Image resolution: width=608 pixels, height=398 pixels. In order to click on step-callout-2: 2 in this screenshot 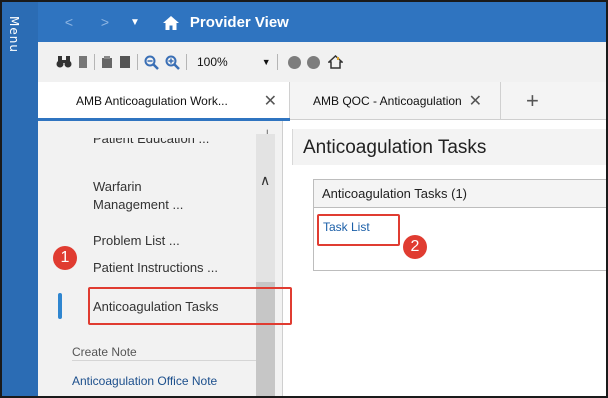, I will do `click(415, 247)`.